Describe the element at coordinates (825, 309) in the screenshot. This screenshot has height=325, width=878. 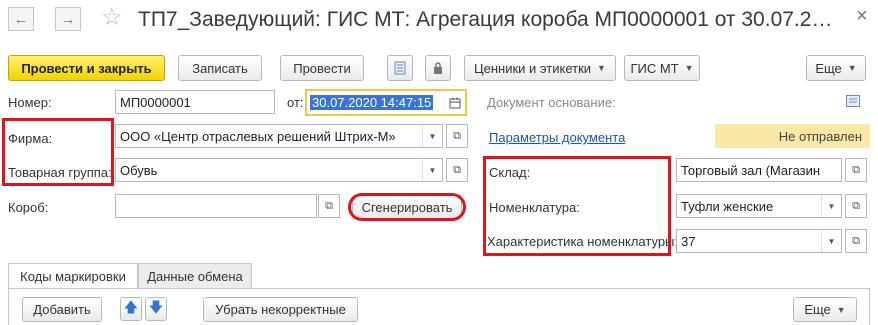
I see `tab-more-button: Еще ▼` at that location.